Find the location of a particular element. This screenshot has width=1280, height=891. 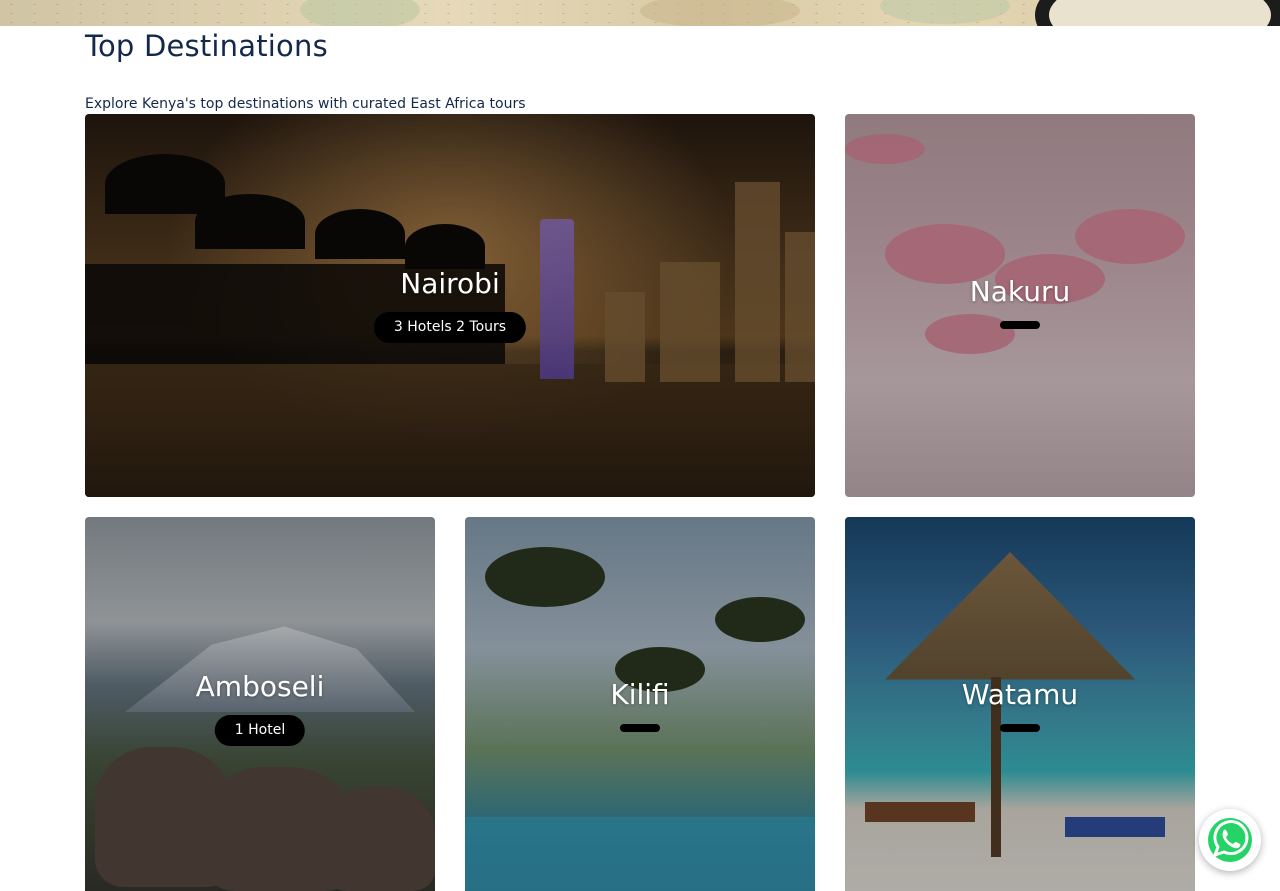

destination-name: Nakuru is located at coordinates (1020, 291).